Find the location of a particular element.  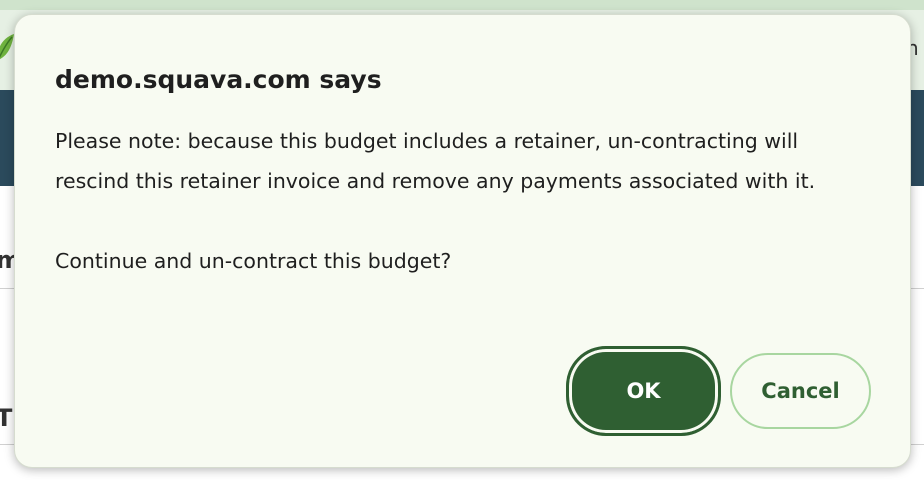

ok-button: OK is located at coordinates (643, 391).